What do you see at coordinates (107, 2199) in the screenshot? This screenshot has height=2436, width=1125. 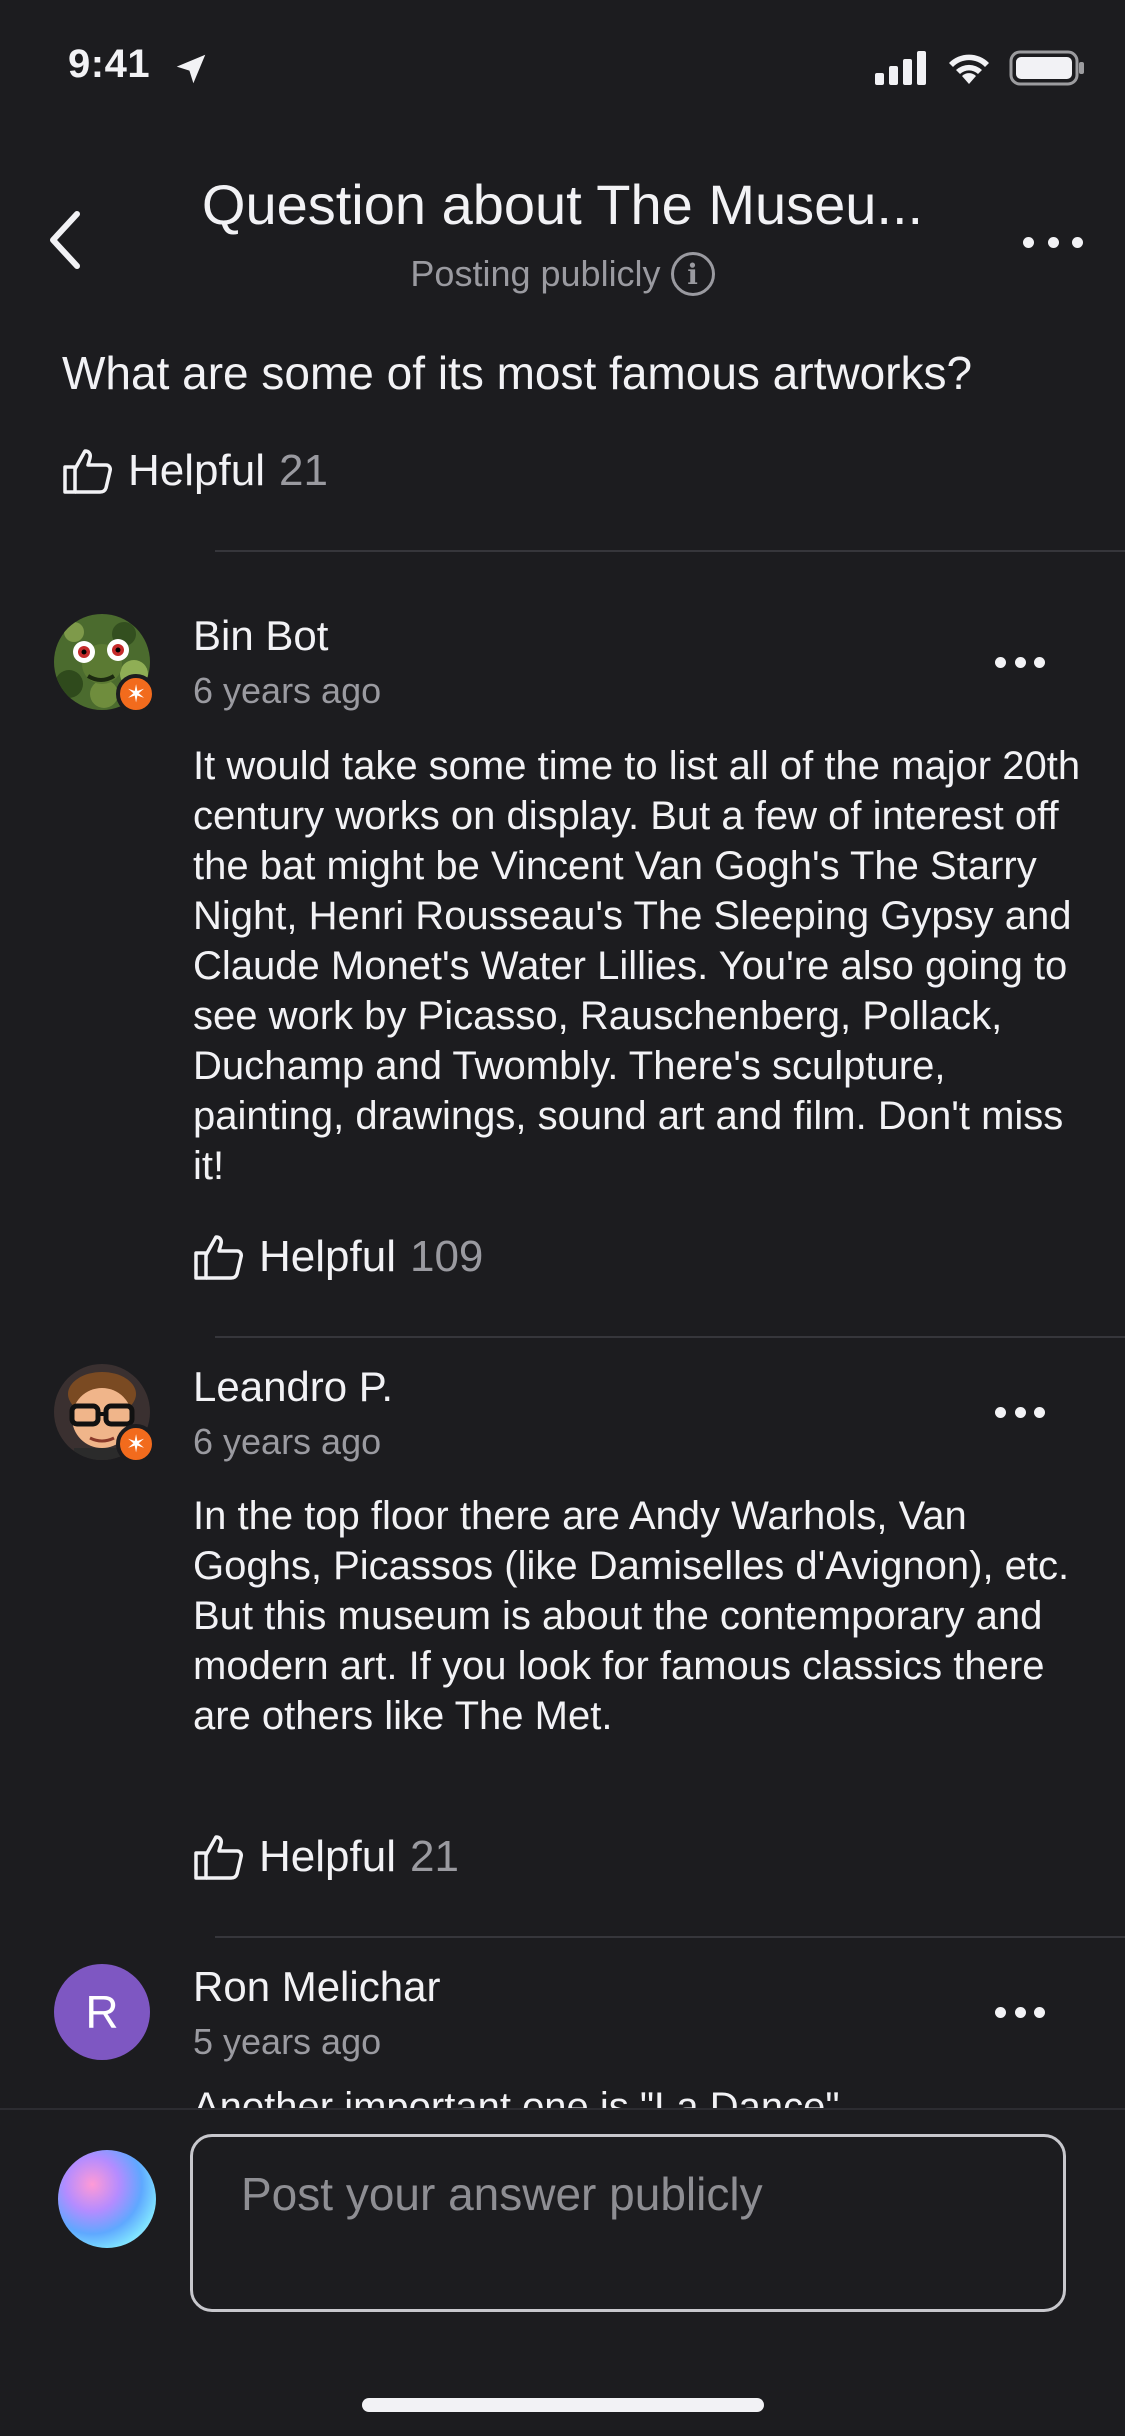 I see `user-avatar` at bounding box center [107, 2199].